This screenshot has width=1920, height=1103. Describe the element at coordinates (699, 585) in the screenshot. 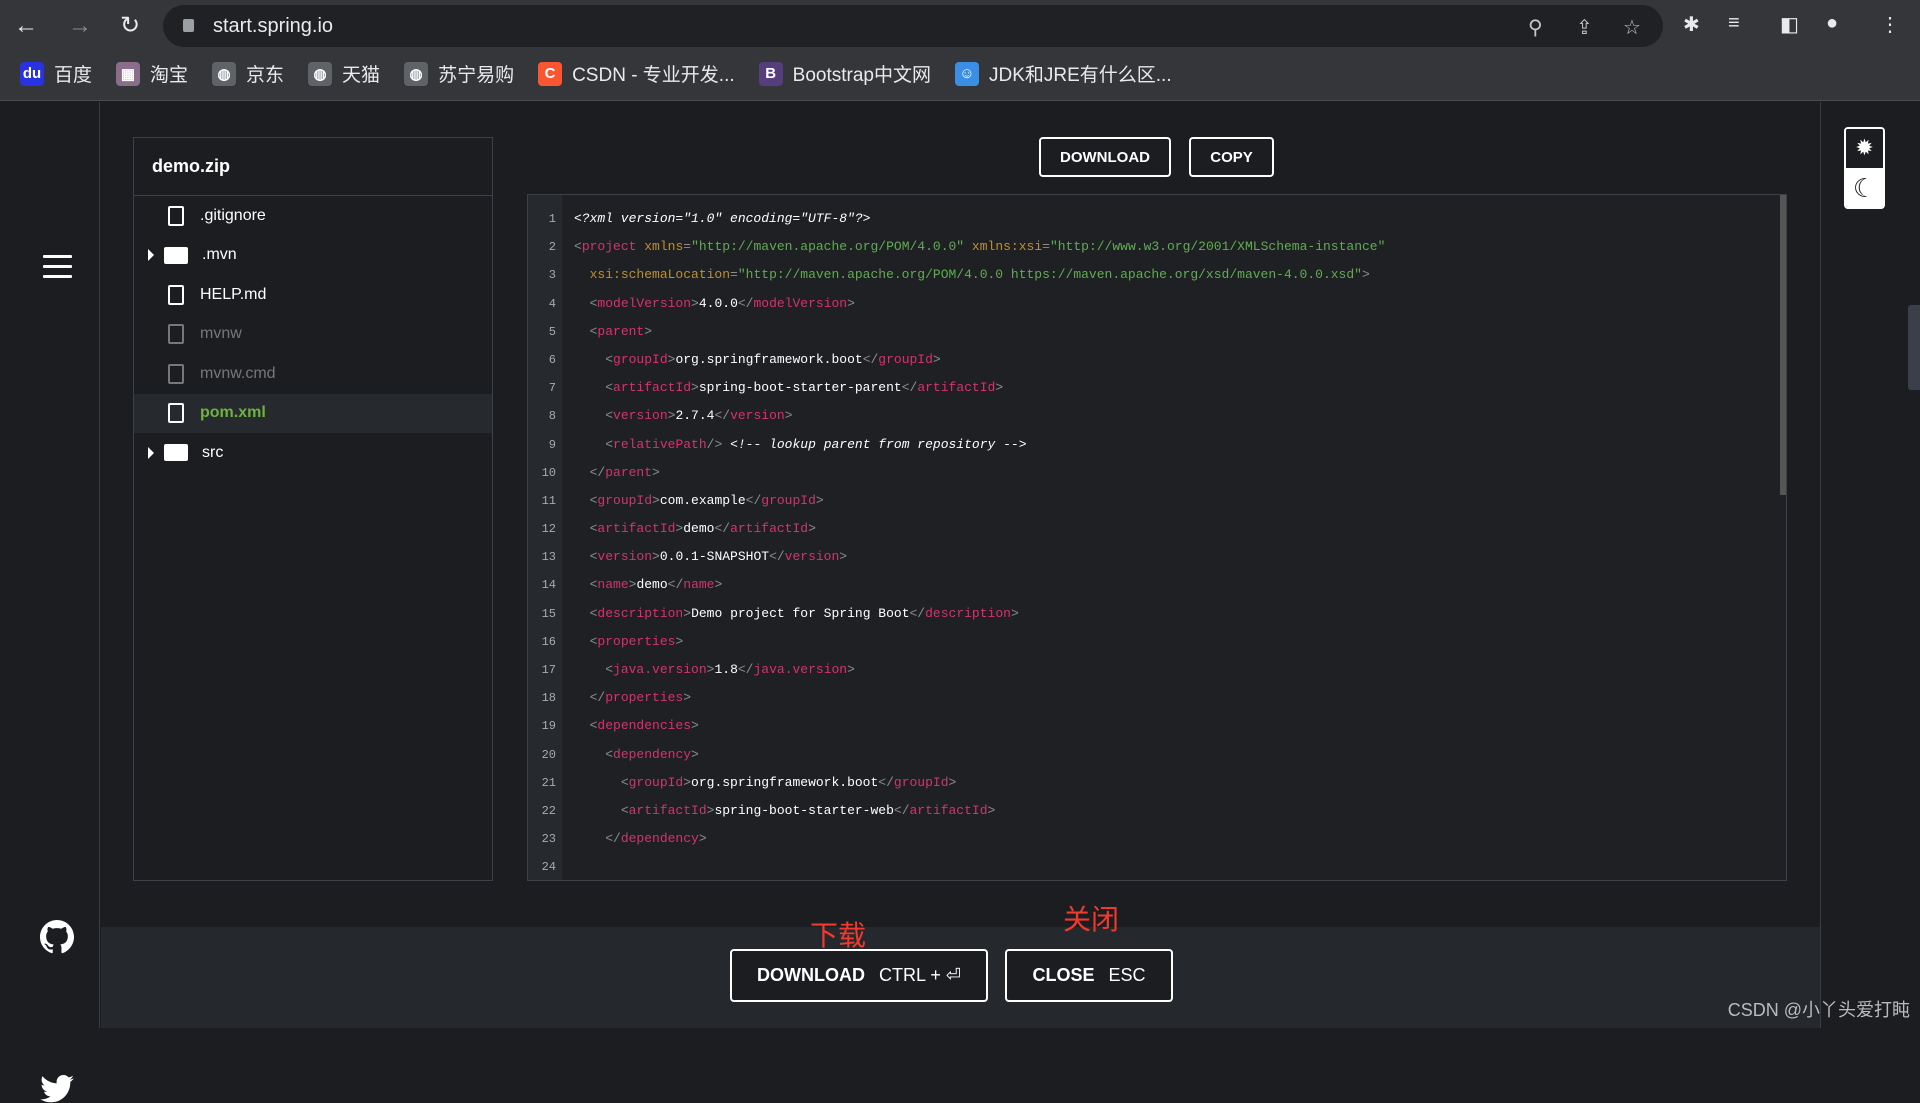

I see `code-token: name` at that location.